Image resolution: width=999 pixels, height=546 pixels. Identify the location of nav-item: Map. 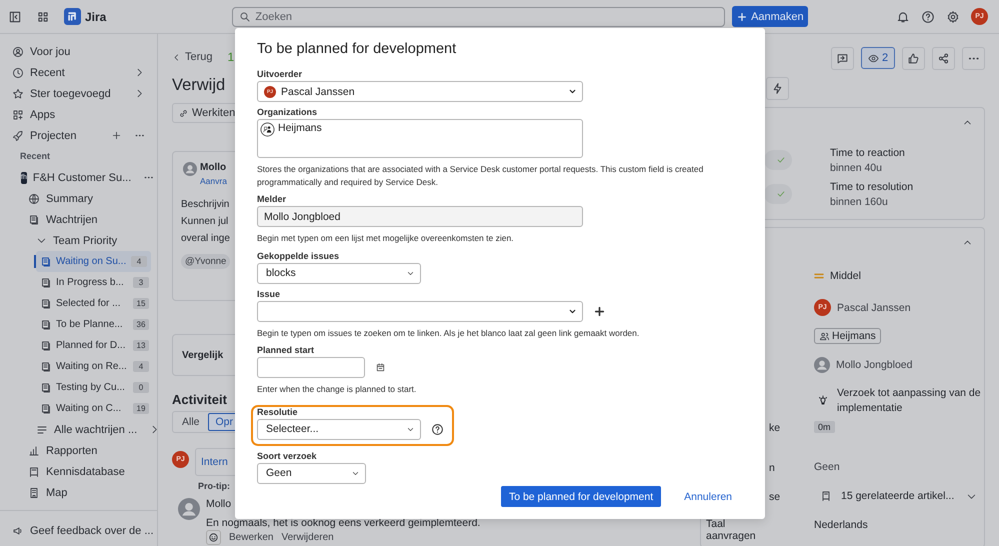
(78, 492).